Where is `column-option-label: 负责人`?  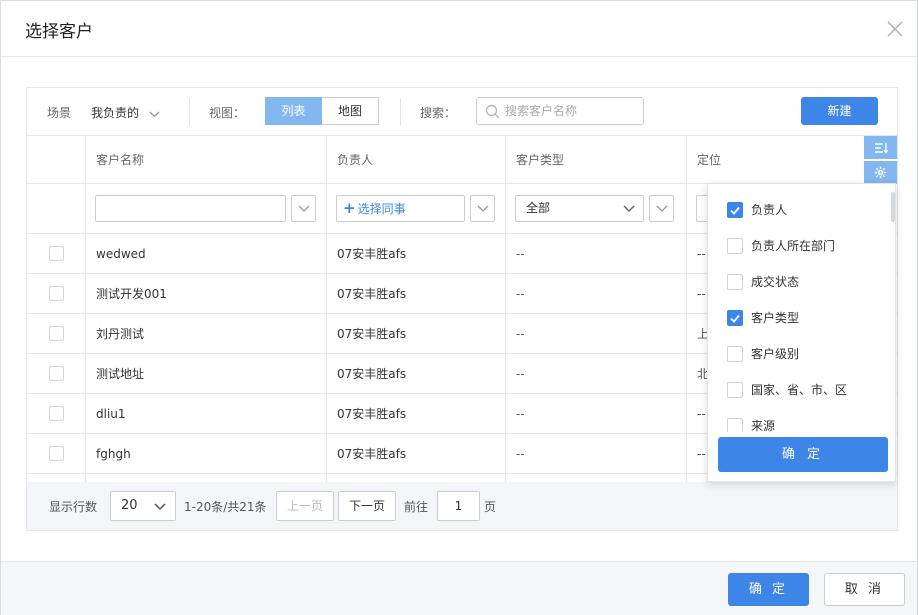 column-option-label: 负责人 is located at coordinates (769, 210).